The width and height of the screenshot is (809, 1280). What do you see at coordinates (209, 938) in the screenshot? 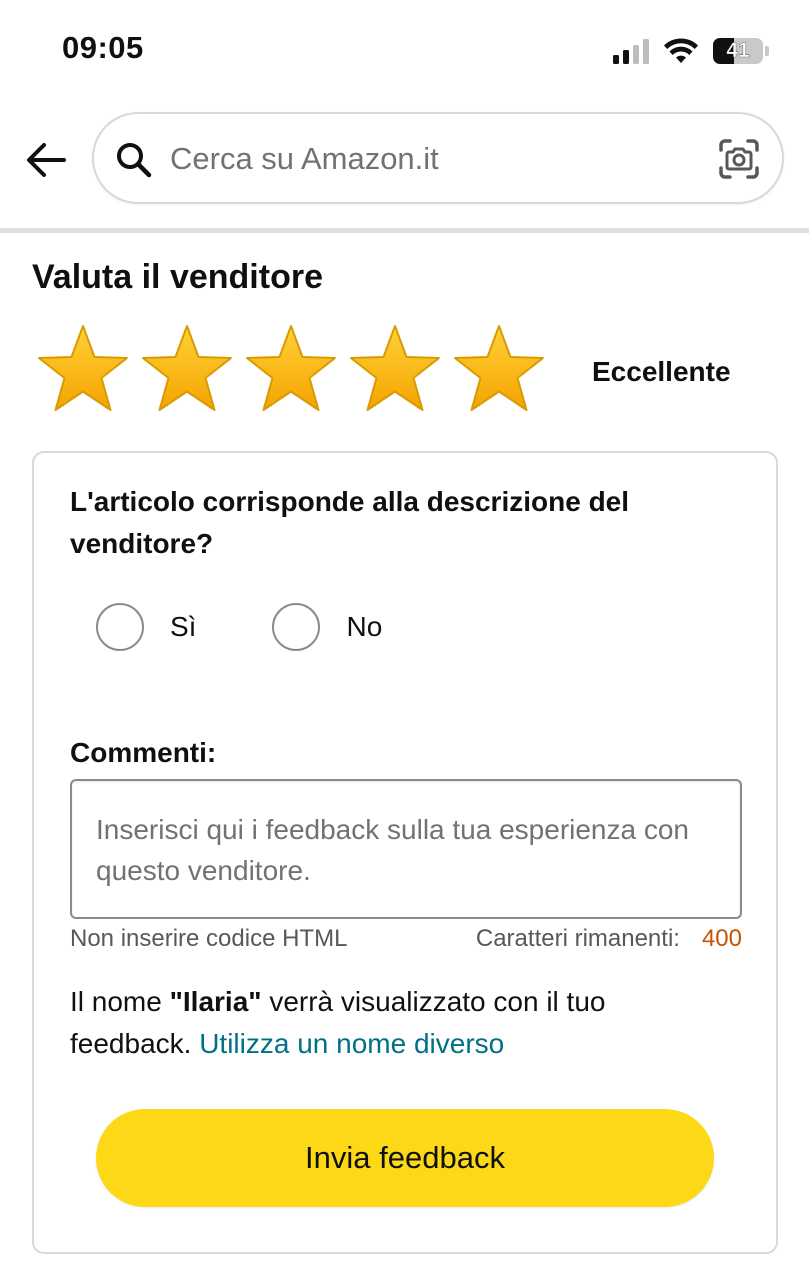
I see `html-hint: Non inserire codice HTML` at bounding box center [209, 938].